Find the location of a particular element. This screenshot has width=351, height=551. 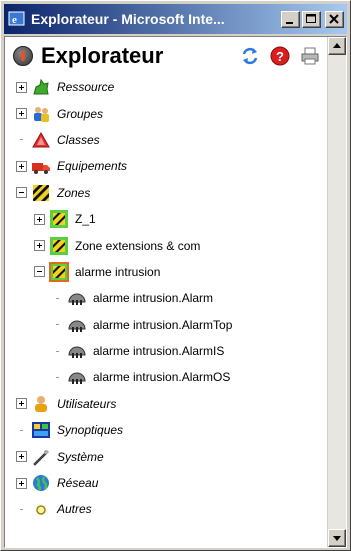

tree-item: Réseau is located at coordinates (166, 483).